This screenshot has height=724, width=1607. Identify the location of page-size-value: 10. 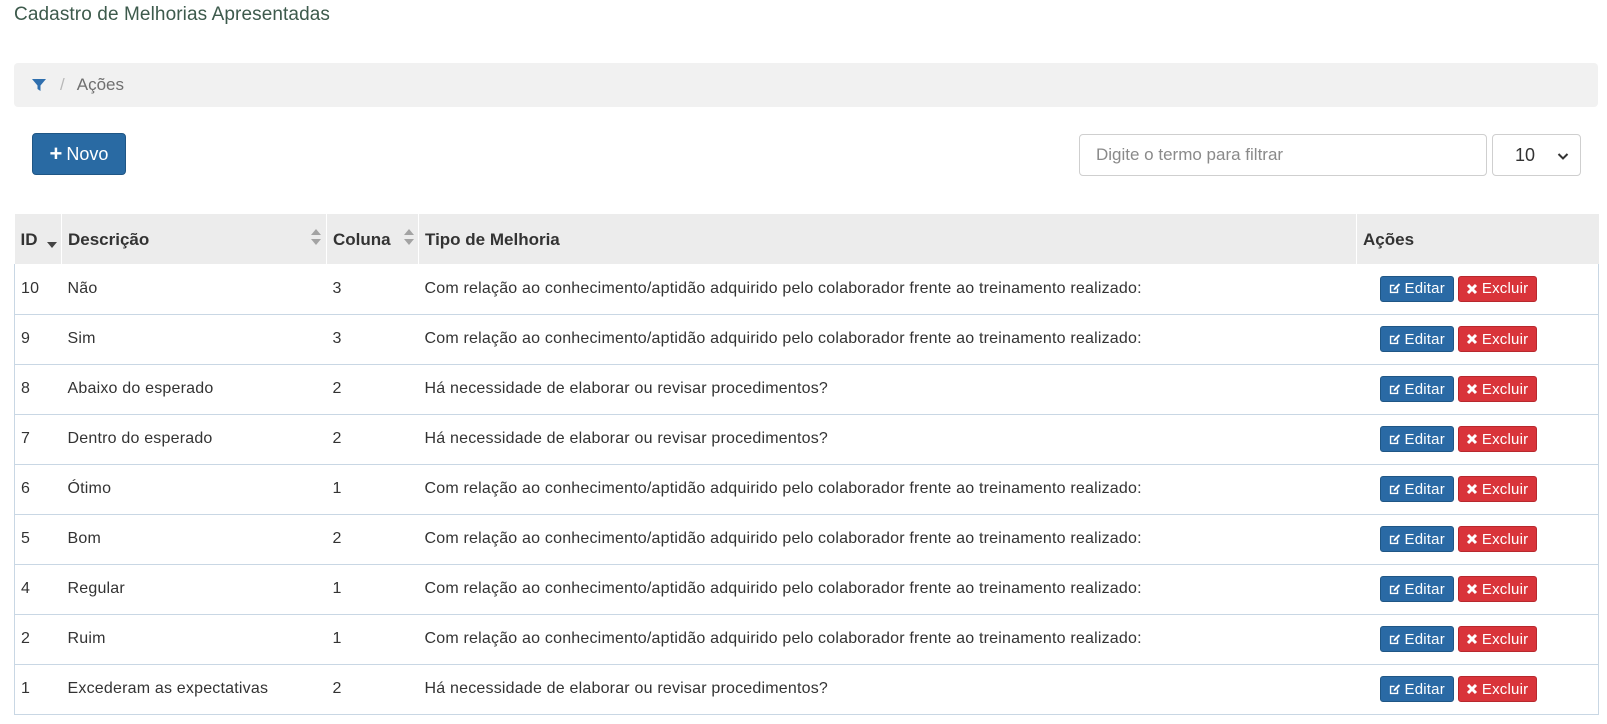
(1525, 154).